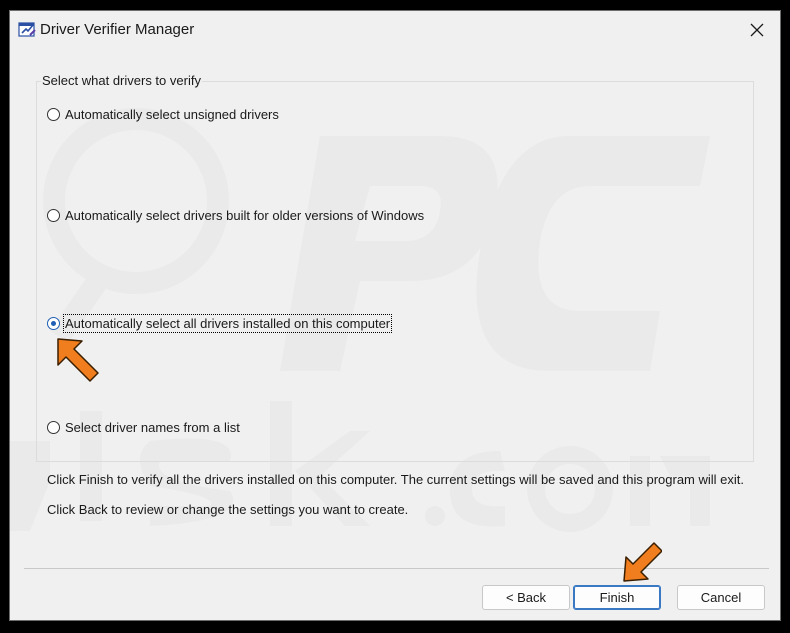 This screenshot has width=790, height=633. I want to click on option-label: Automatically select unsigned drivers, so click(172, 114).